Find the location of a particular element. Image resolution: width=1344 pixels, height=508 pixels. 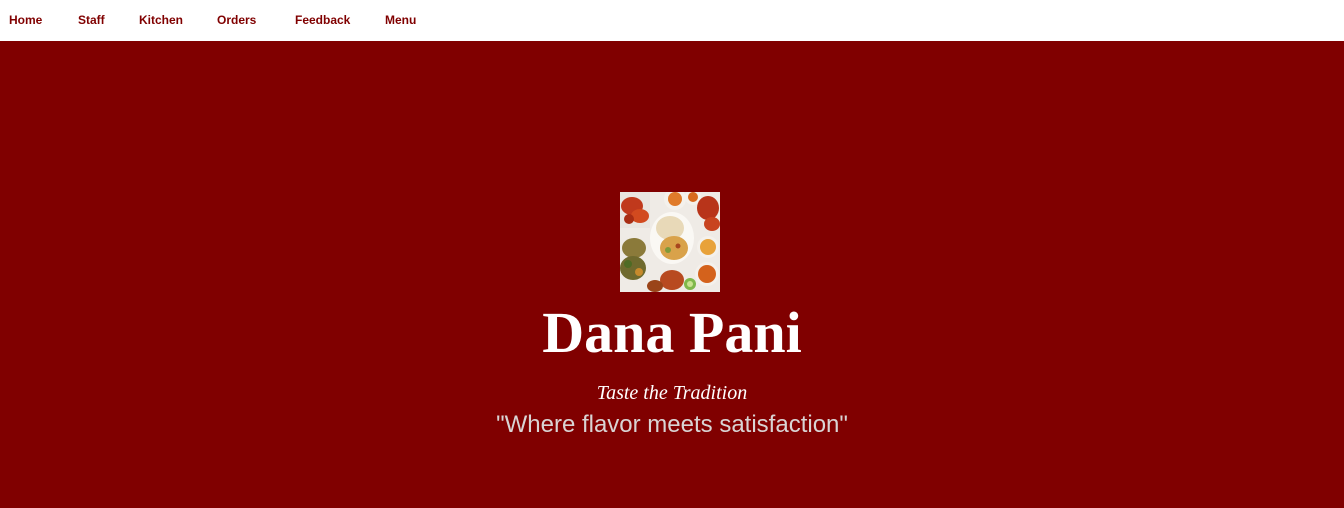

slogan-quote: "Where flavor meets satisfaction" is located at coordinates (672, 424).